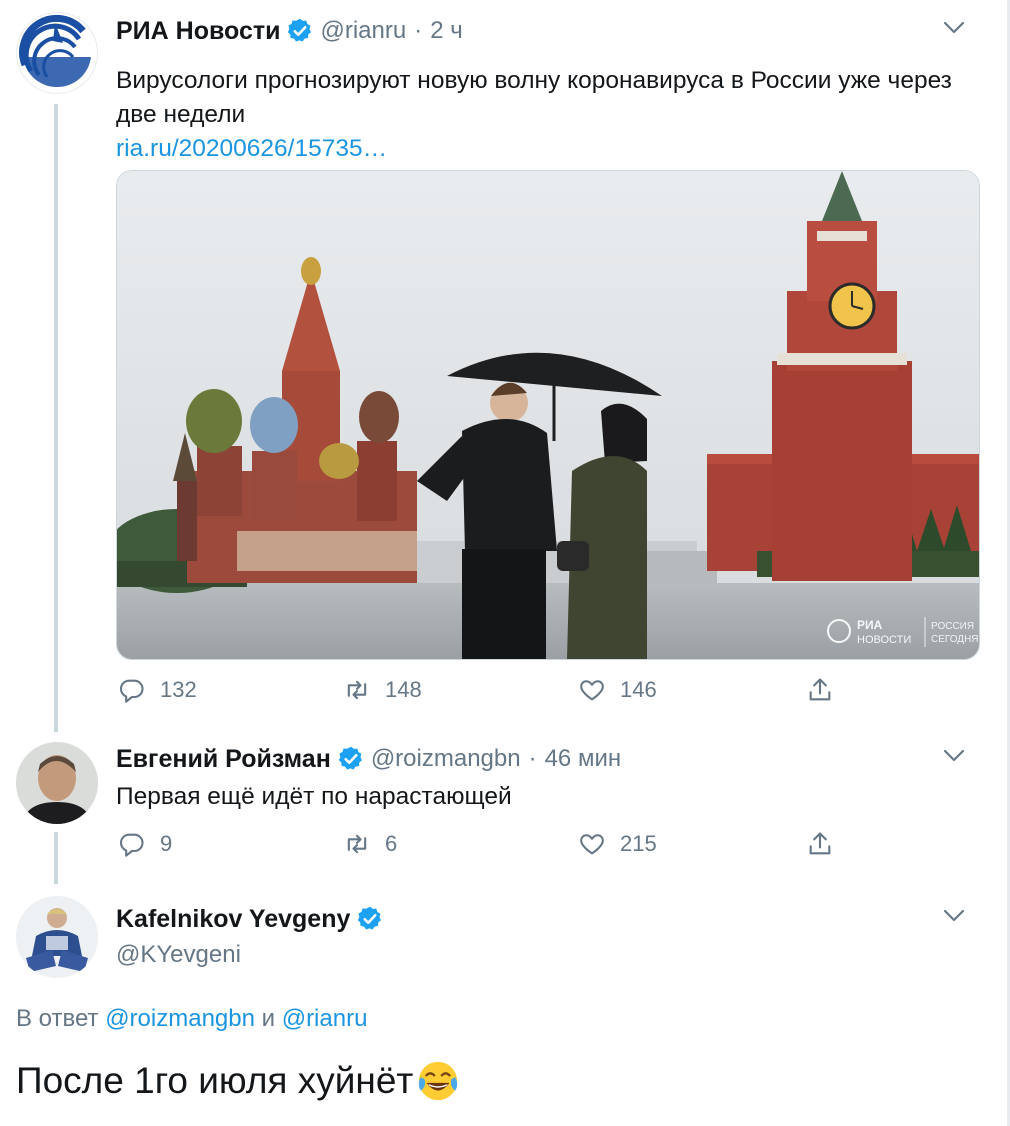 Image resolution: width=1010 pixels, height=1126 pixels. I want to click on avatar-roizman, so click(57, 783).